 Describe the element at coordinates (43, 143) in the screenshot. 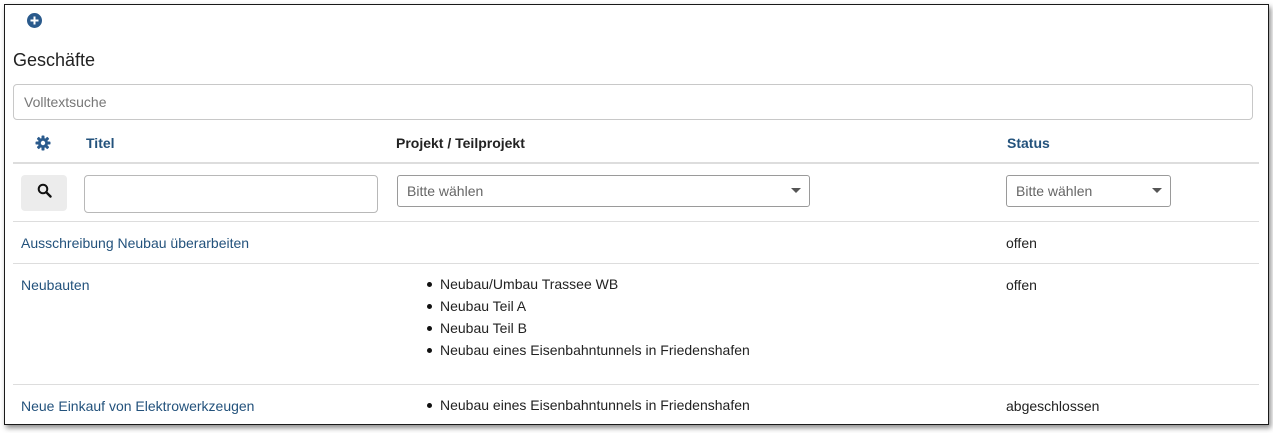

I see `gear-icon` at that location.